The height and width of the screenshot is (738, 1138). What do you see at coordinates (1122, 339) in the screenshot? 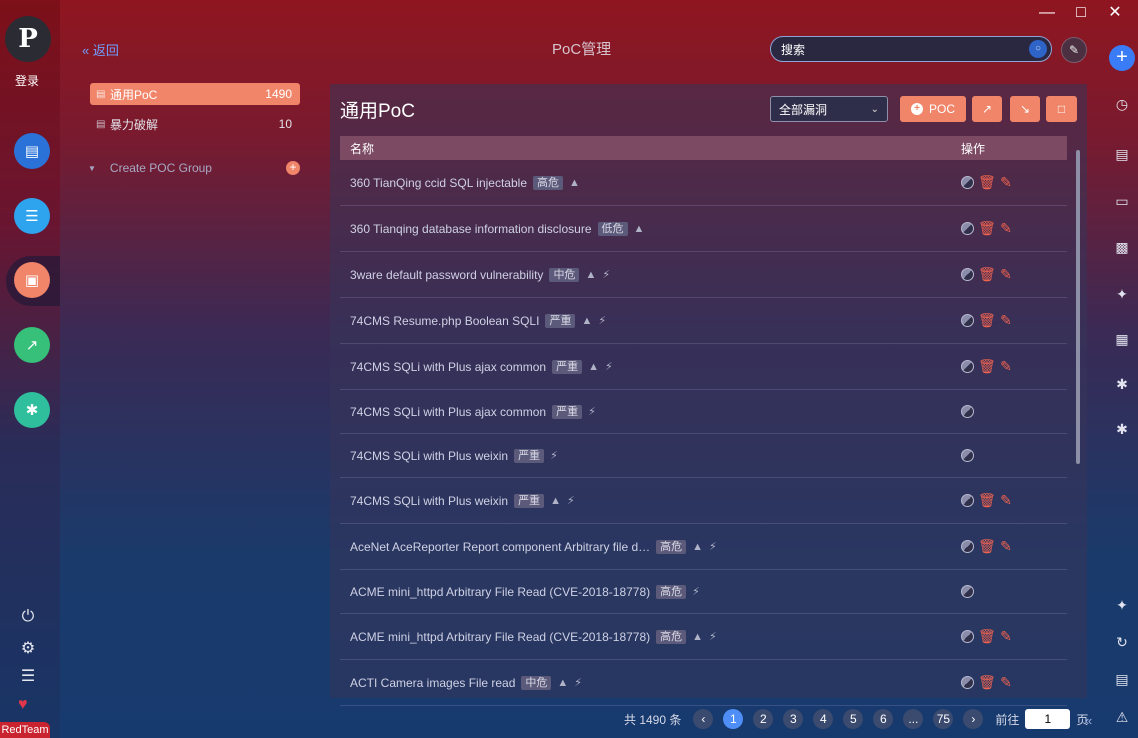
I see `bar-chart-icon: ▦` at bounding box center [1122, 339].